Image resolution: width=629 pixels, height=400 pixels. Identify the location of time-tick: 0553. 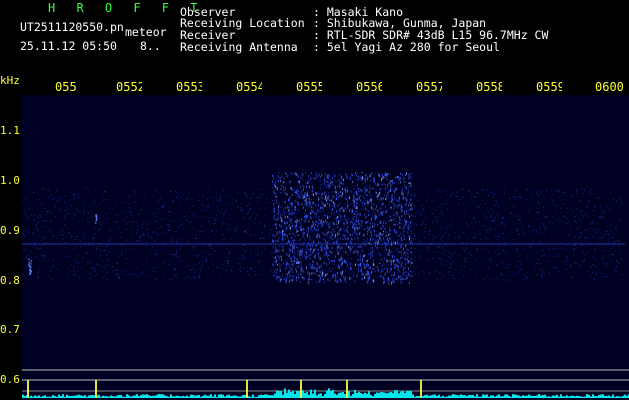
(189, 87).